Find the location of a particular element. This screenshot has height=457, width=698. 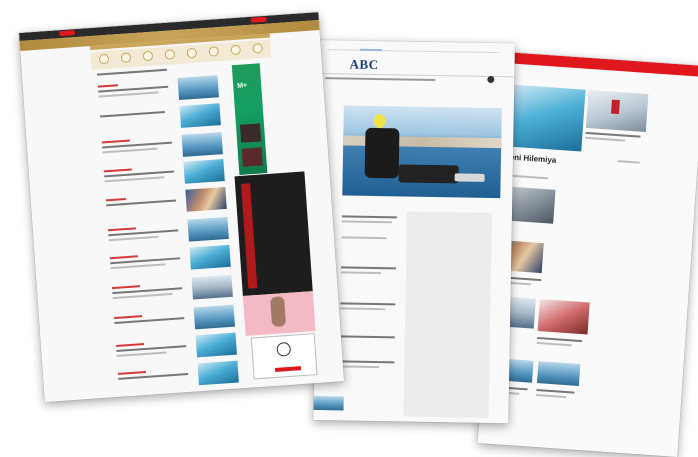

sidebar-column is located at coordinates (448, 314).